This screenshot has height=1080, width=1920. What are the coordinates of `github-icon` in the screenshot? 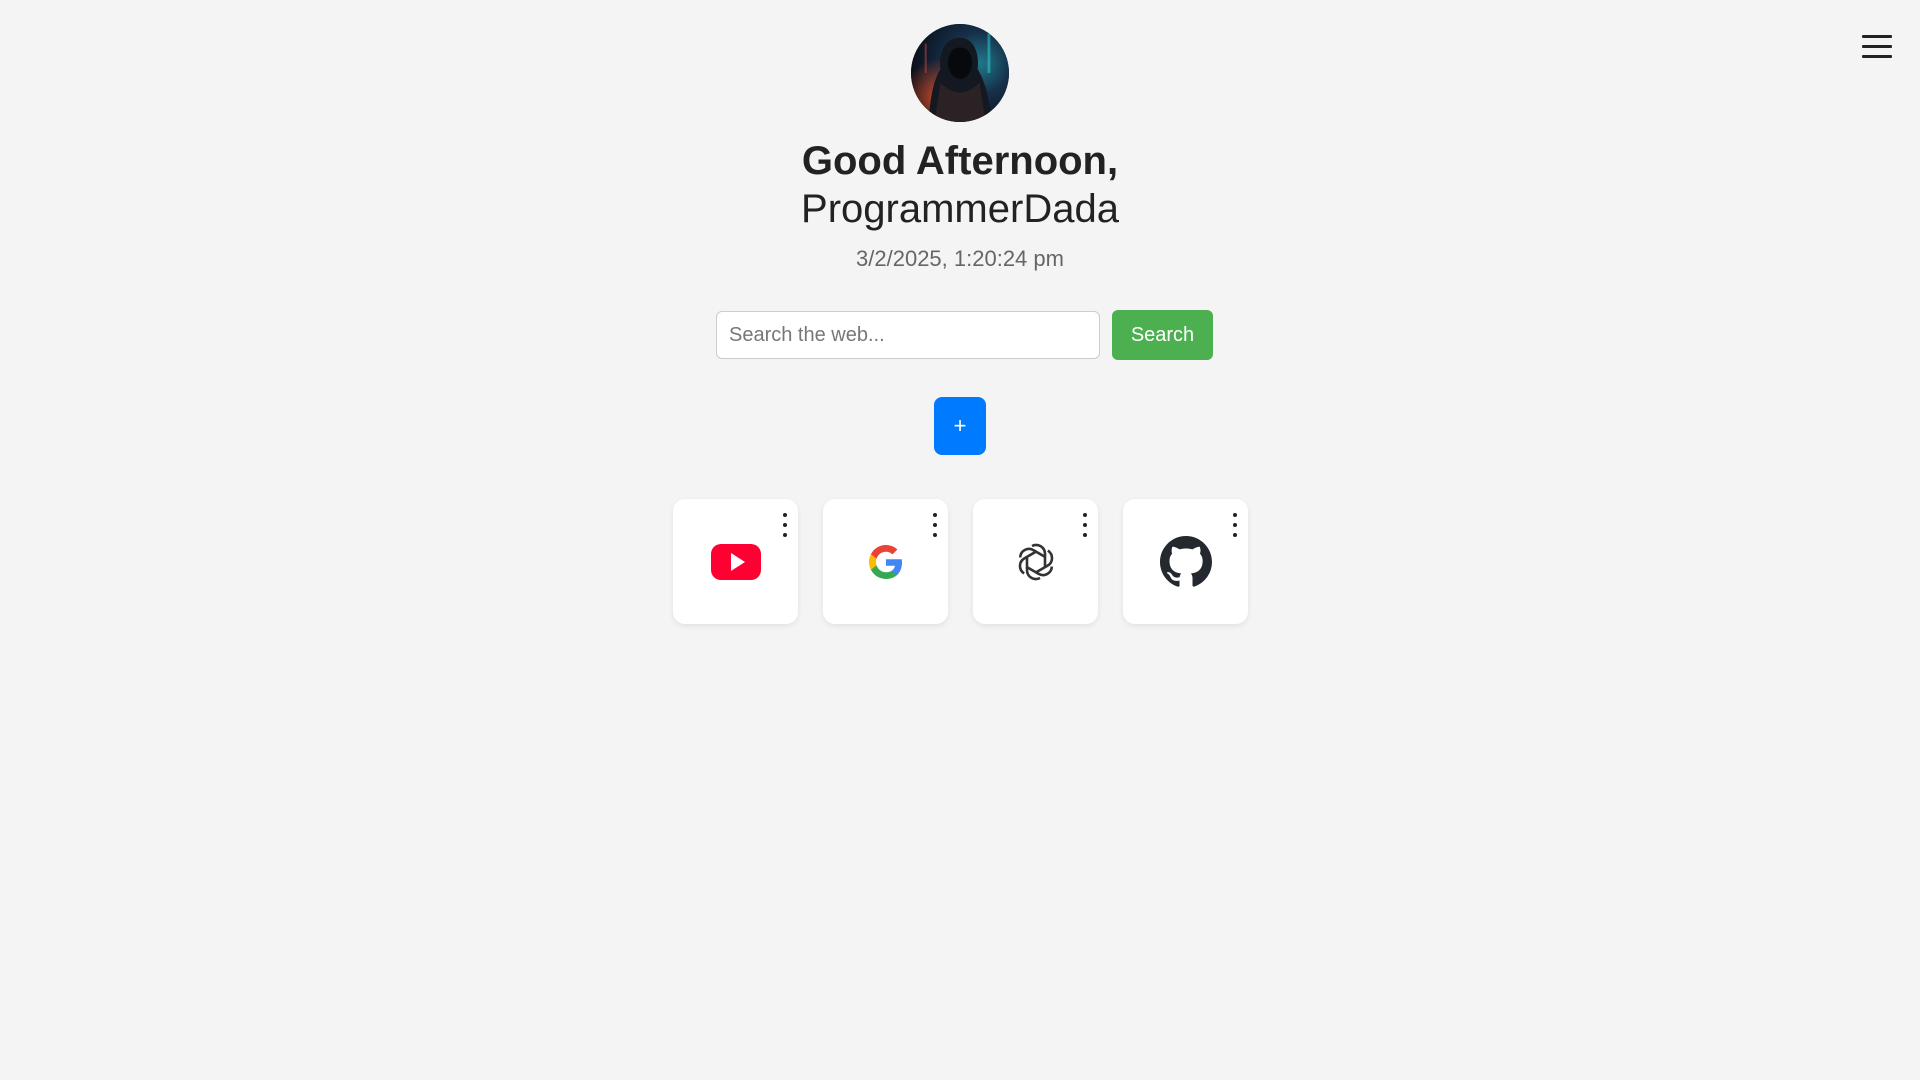 It's located at (1185, 561).